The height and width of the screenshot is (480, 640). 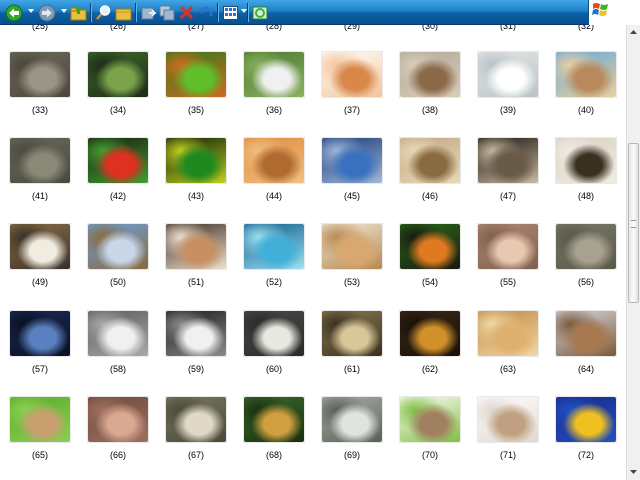 I want to click on thumbnail-caption: (40), so click(x=585, y=110).